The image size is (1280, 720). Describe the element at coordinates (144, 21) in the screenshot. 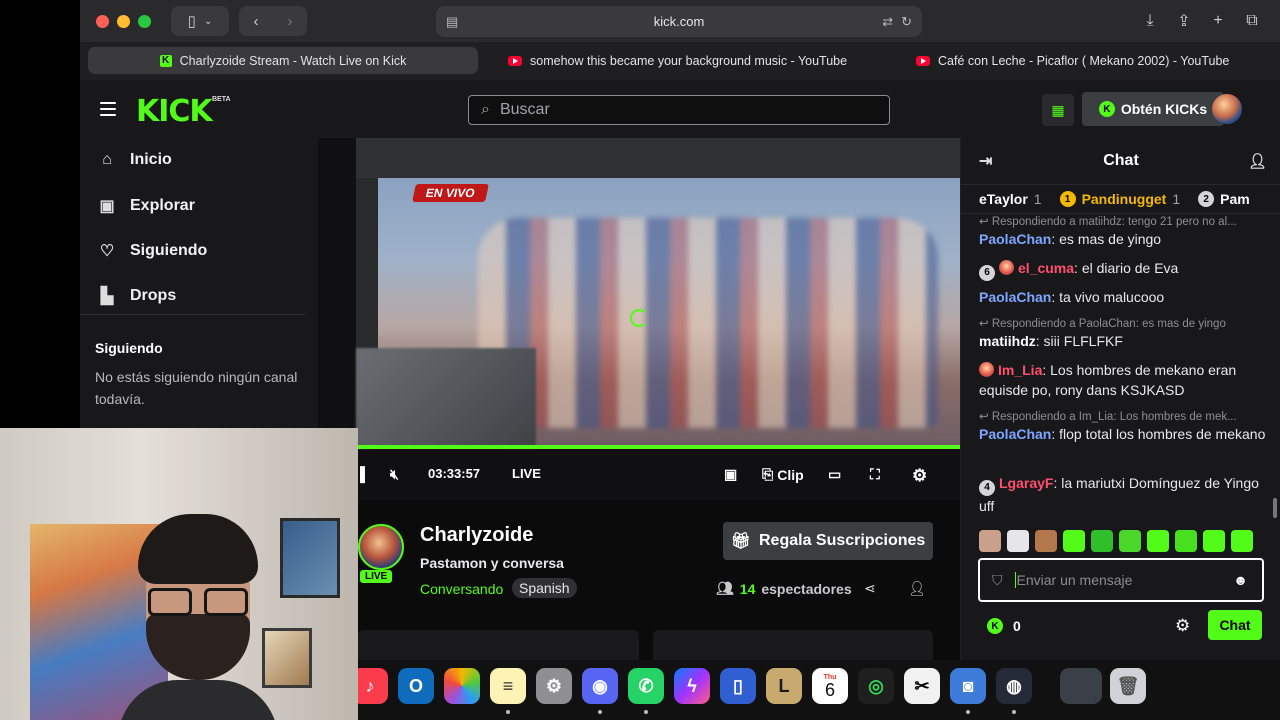

I see `zoom-window-button` at that location.